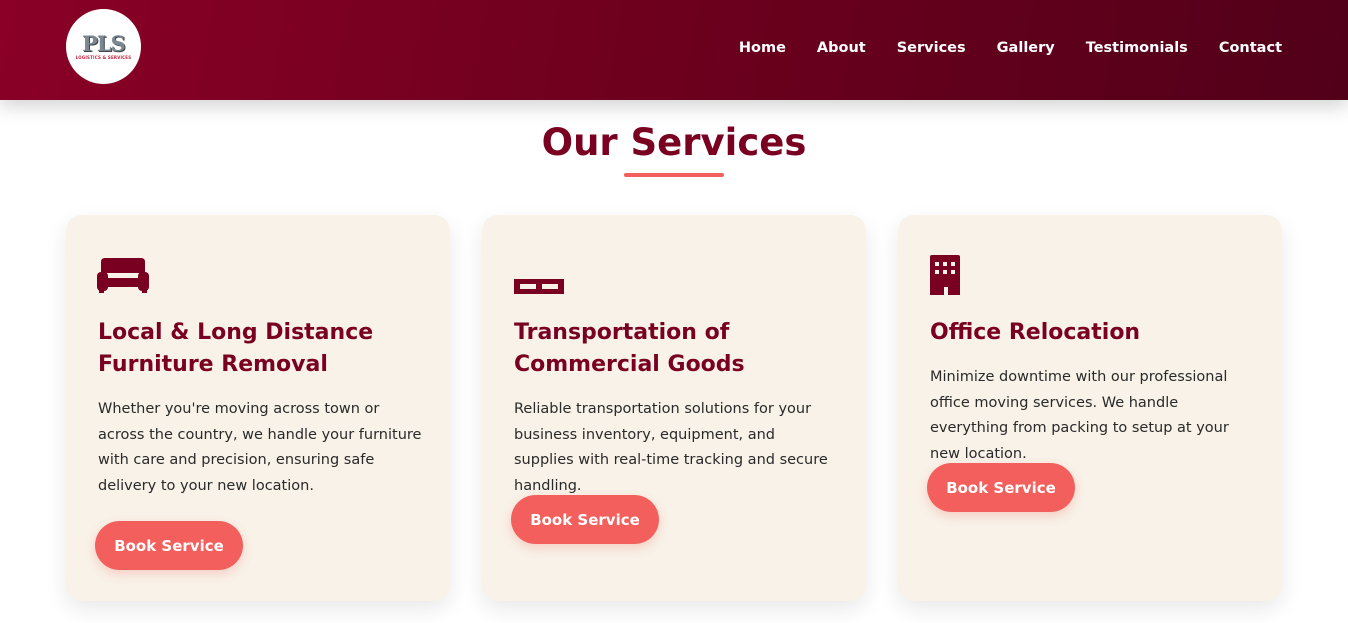 This screenshot has height=623, width=1348. I want to click on logo-text: PLS, so click(104, 43).